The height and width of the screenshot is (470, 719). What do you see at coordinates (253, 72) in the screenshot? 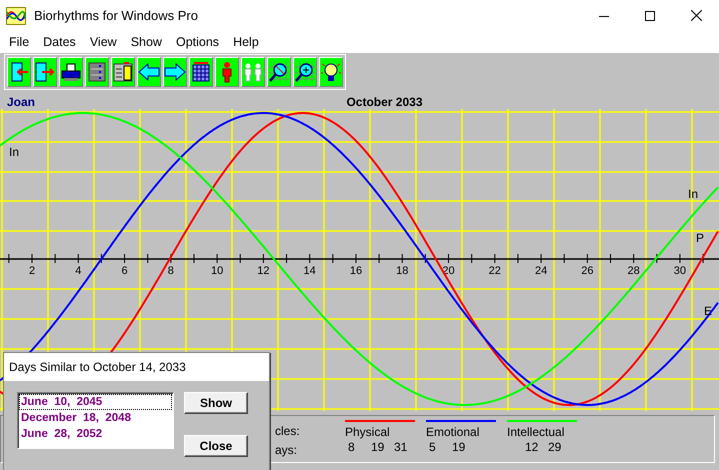
I see `people-icon` at bounding box center [253, 72].